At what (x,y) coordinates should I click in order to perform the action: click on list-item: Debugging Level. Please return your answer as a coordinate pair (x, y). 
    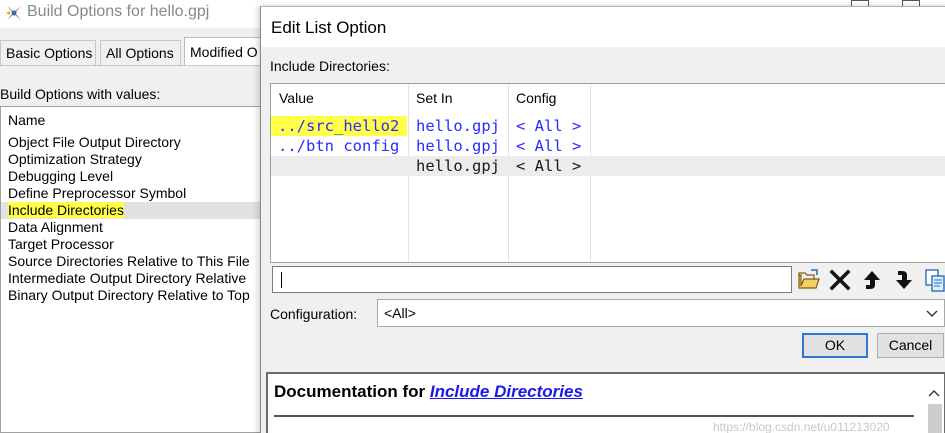
    Looking at the image, I should click on (134, 176).